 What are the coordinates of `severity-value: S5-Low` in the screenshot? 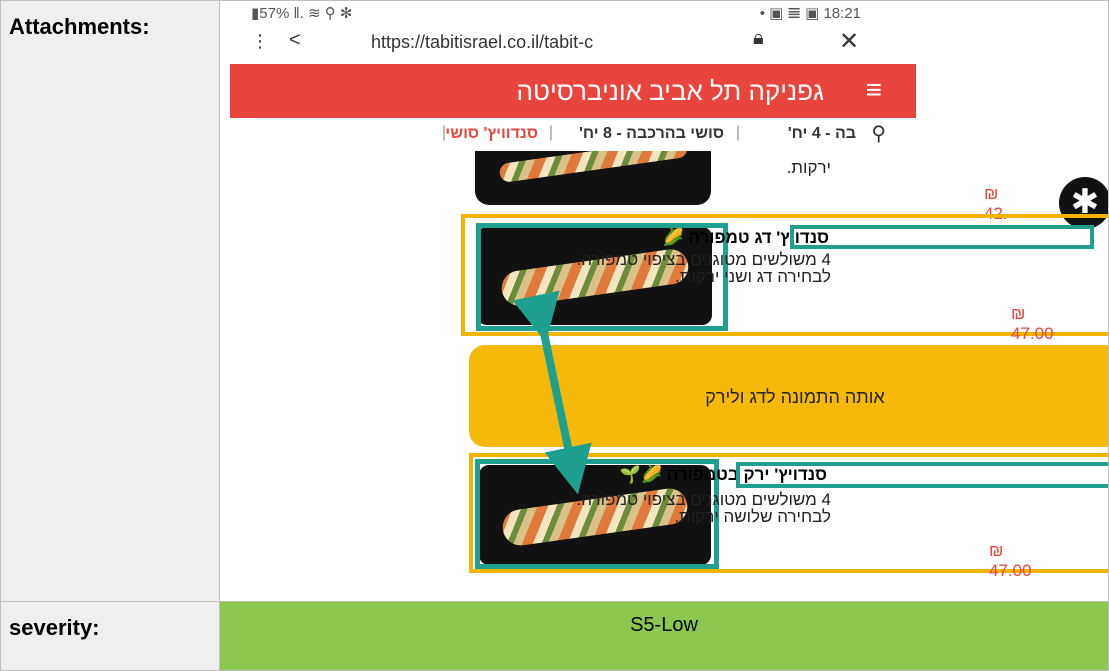 It's located at (664, 636).